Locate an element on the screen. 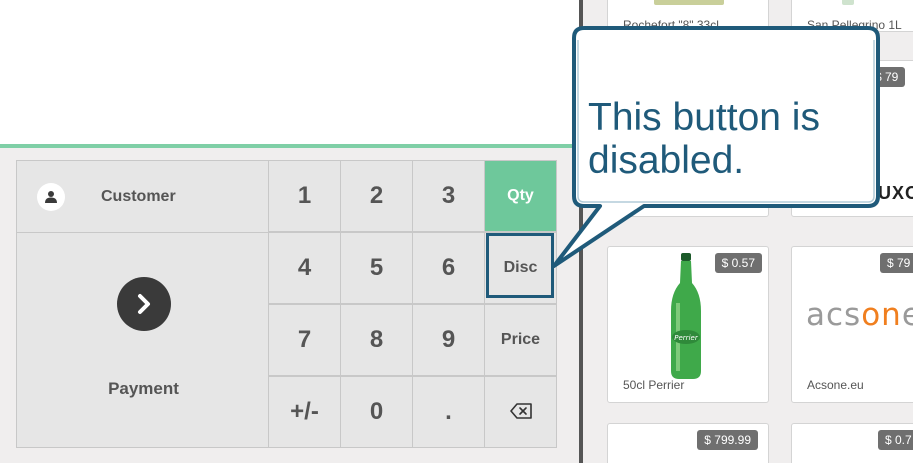  payment-button: Payment is located at coordinates (142, 340).